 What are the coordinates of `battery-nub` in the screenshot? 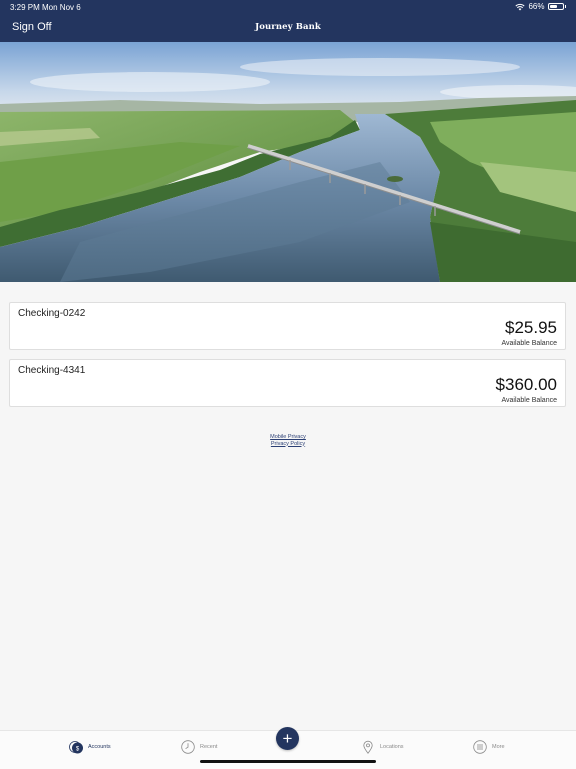 It's located at (565, 6).